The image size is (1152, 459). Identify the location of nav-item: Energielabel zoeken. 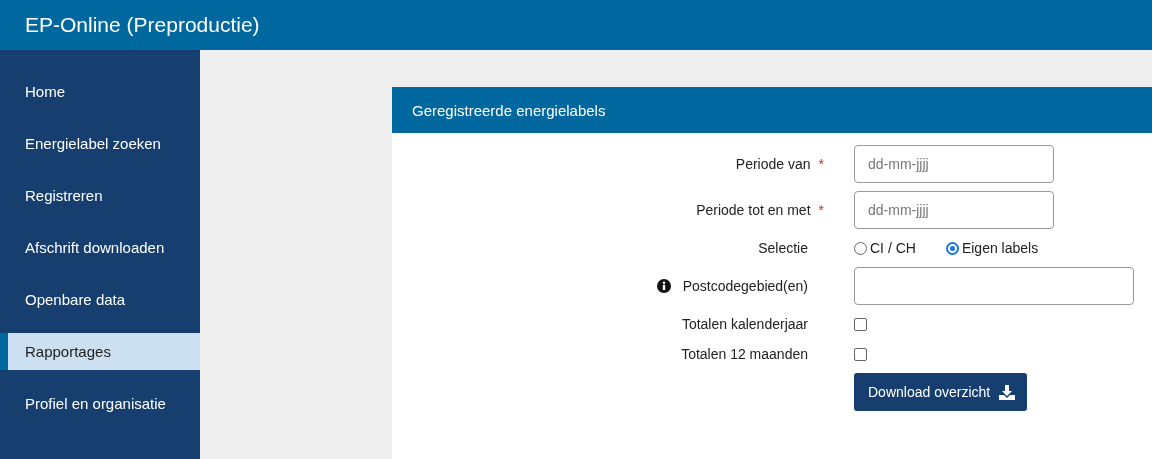
(100, 143).